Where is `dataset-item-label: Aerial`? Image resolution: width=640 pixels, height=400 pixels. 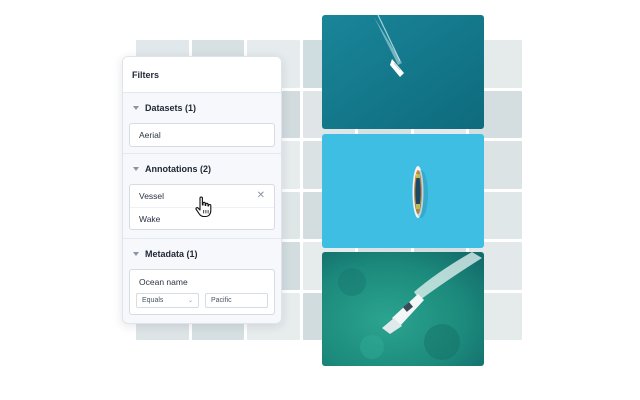 dataset-item-label: Aerial is located at coordinates (150, 135).